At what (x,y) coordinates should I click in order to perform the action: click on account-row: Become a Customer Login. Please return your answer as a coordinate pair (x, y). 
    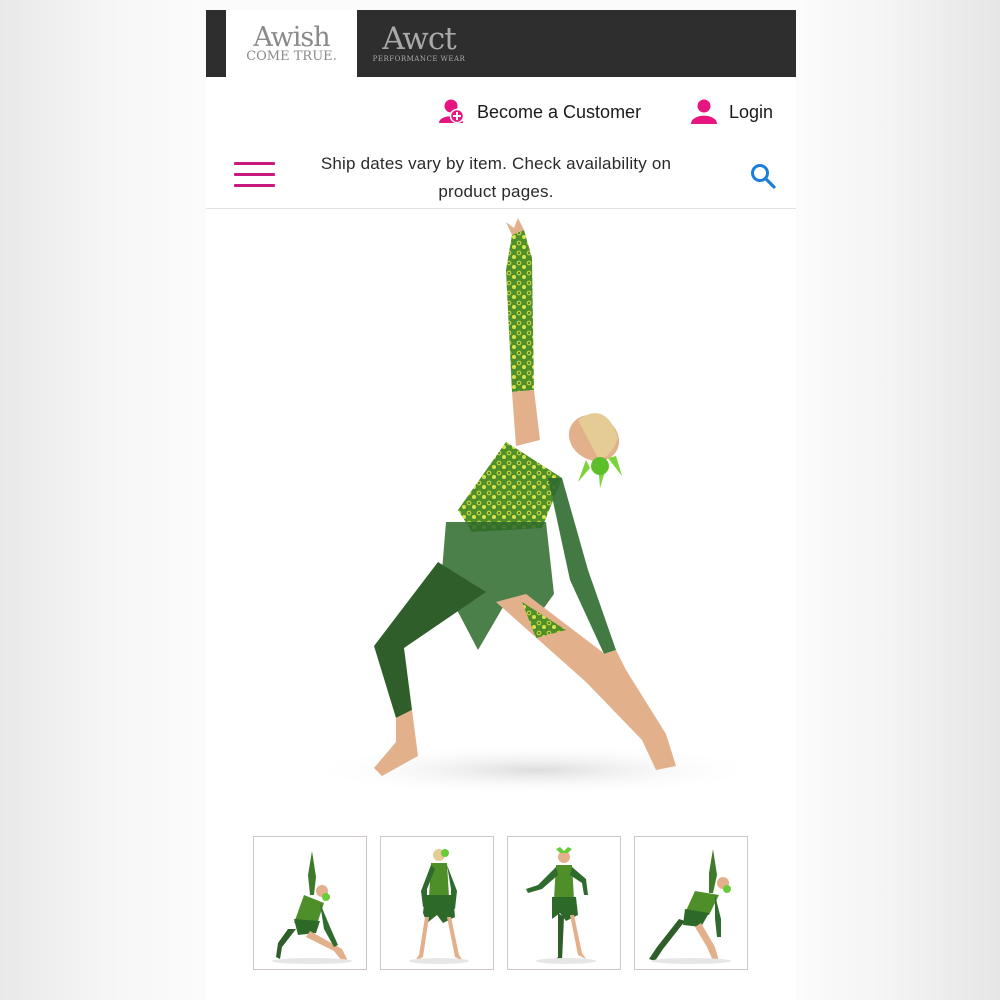
    Looking at the image, I should click on (501, 111).